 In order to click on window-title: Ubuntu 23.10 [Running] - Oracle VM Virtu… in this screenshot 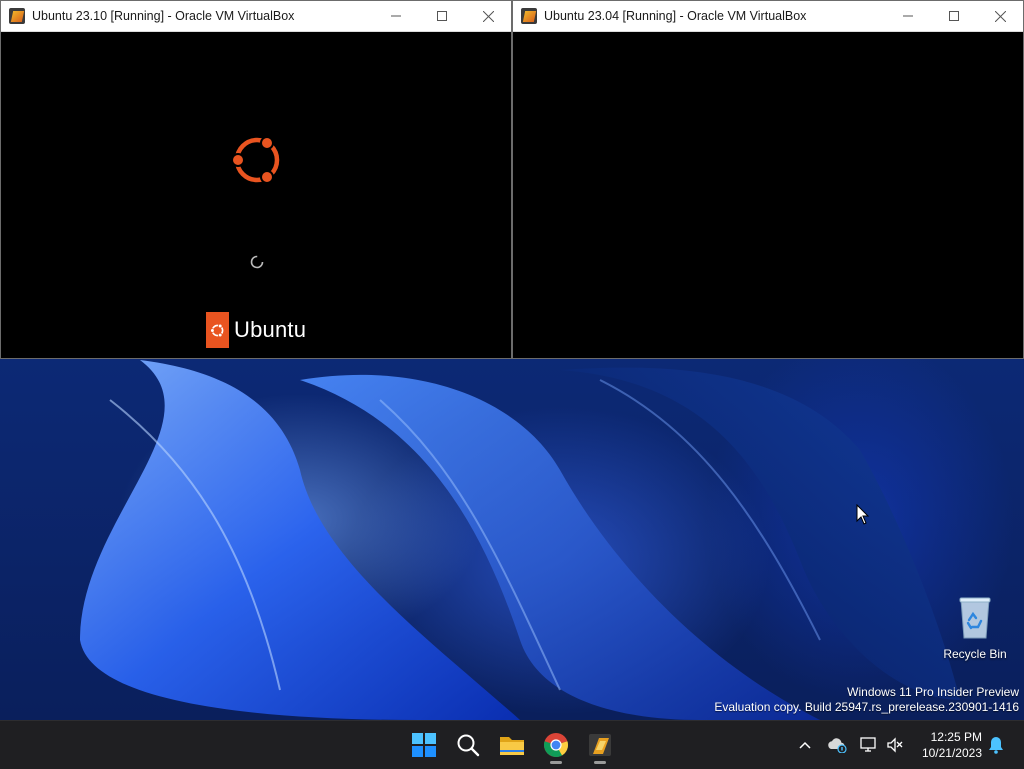, I will do `click(163, 16)`.